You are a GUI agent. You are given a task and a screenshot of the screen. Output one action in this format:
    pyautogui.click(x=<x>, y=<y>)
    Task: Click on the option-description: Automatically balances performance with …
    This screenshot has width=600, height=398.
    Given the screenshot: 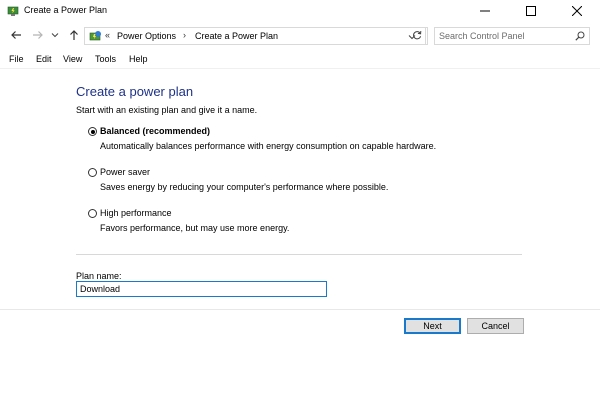 What is the action you would take?
    pyautogui.click(x=268, y=146)
    